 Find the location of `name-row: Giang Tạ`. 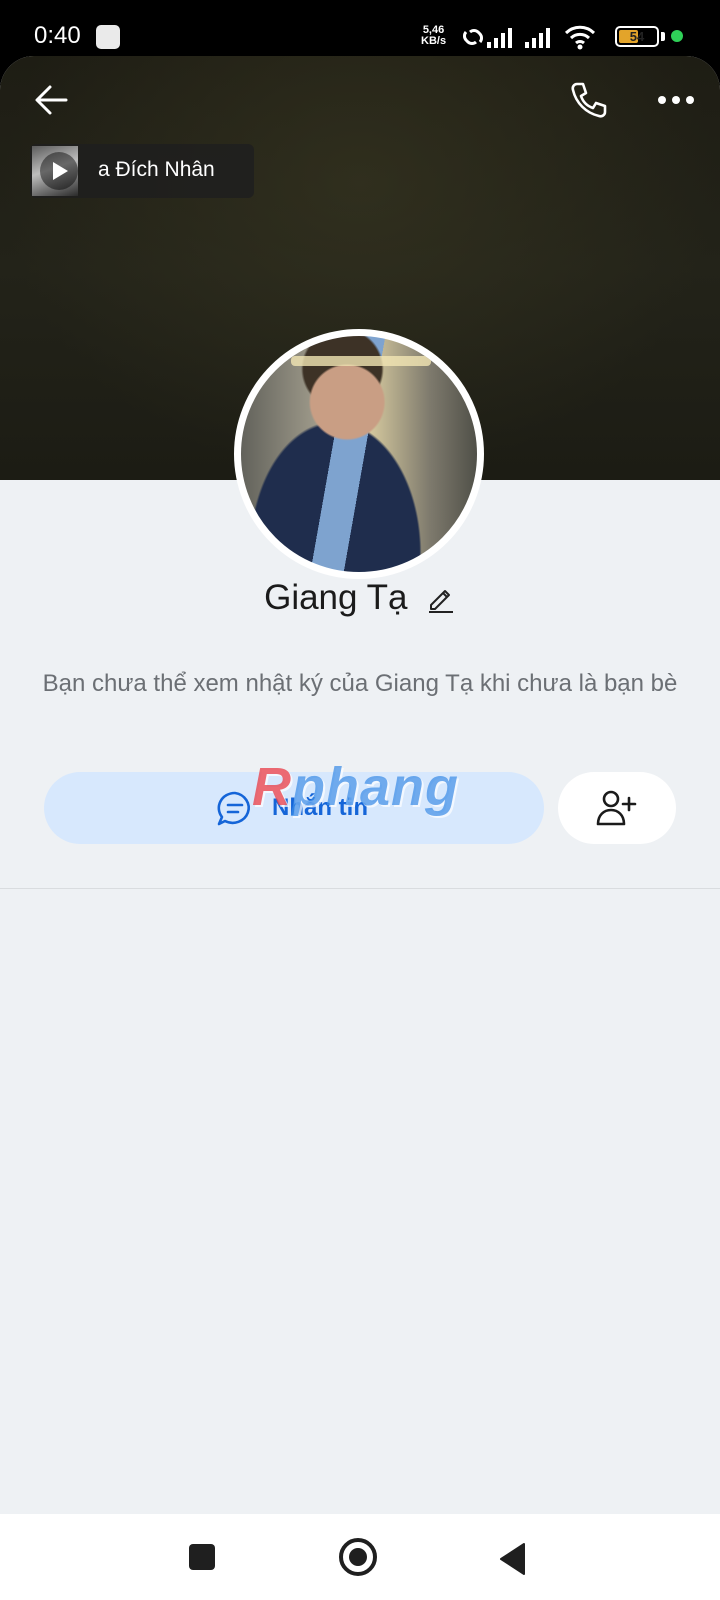

name-row: Giang Tạ is located at coordinates (360, 602).